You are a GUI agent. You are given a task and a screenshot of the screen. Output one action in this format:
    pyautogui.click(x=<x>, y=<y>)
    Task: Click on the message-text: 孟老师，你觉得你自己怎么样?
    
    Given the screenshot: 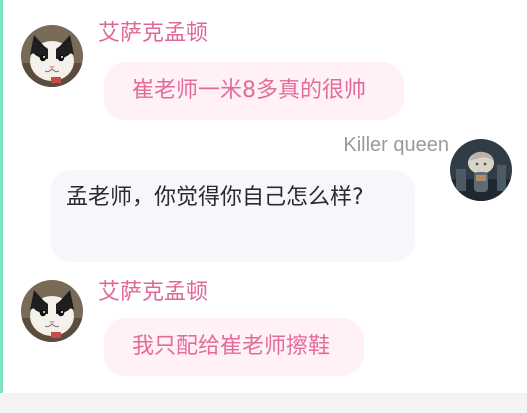 What is the action you would take?
    pyautogui.click(x=215, y=197)
    